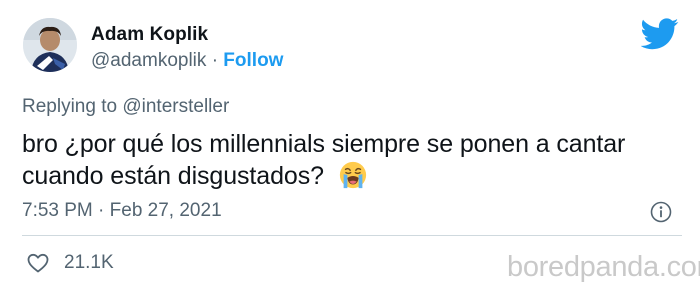  I want to click on author-handle-row: @adamkoplik · Follow, so click(187, 61).